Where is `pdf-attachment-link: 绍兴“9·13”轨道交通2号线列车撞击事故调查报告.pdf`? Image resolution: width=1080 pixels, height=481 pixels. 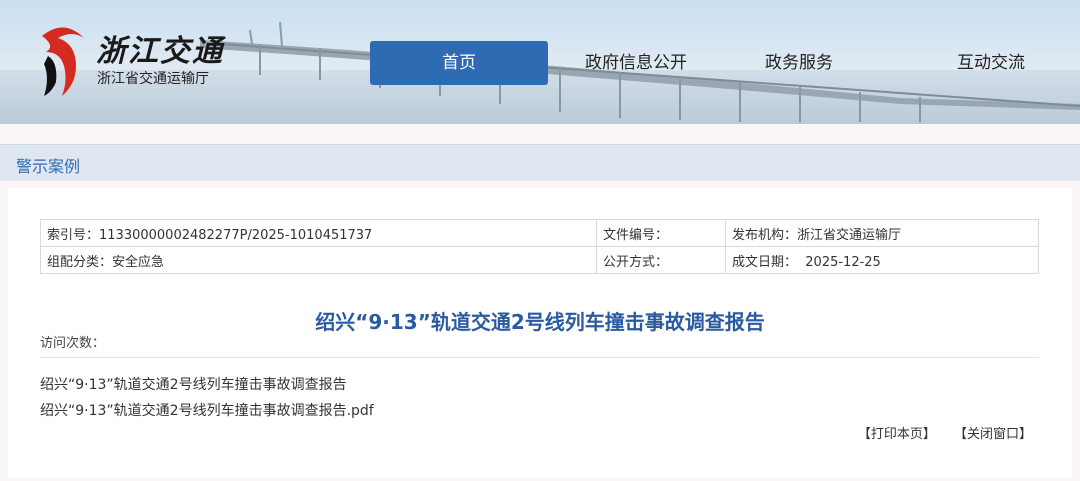
pdf-attachment-link: 绍兴“9·13”轨道交通2号线列车撞击事故调查报告.pdf is located at coordinates (207, 410).